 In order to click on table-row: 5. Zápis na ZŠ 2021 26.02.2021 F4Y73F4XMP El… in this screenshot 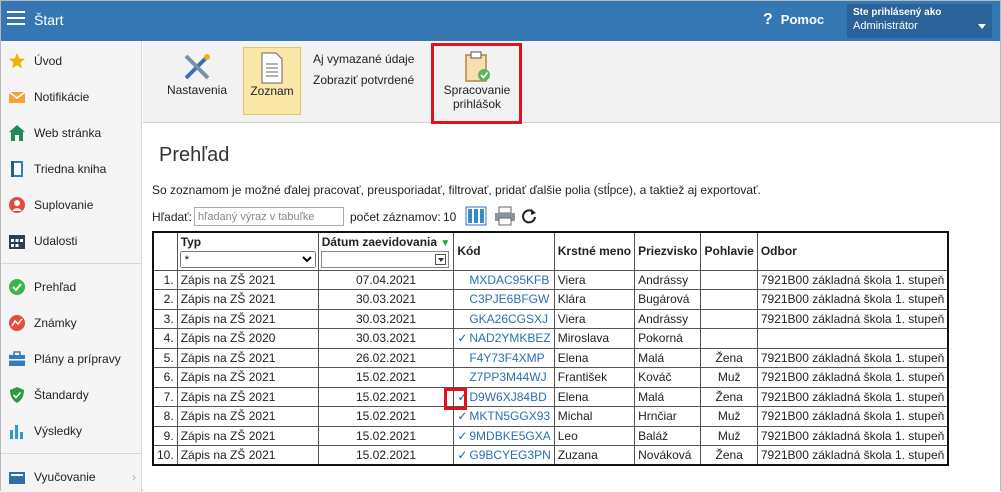, I will do `click(550, 357)`.